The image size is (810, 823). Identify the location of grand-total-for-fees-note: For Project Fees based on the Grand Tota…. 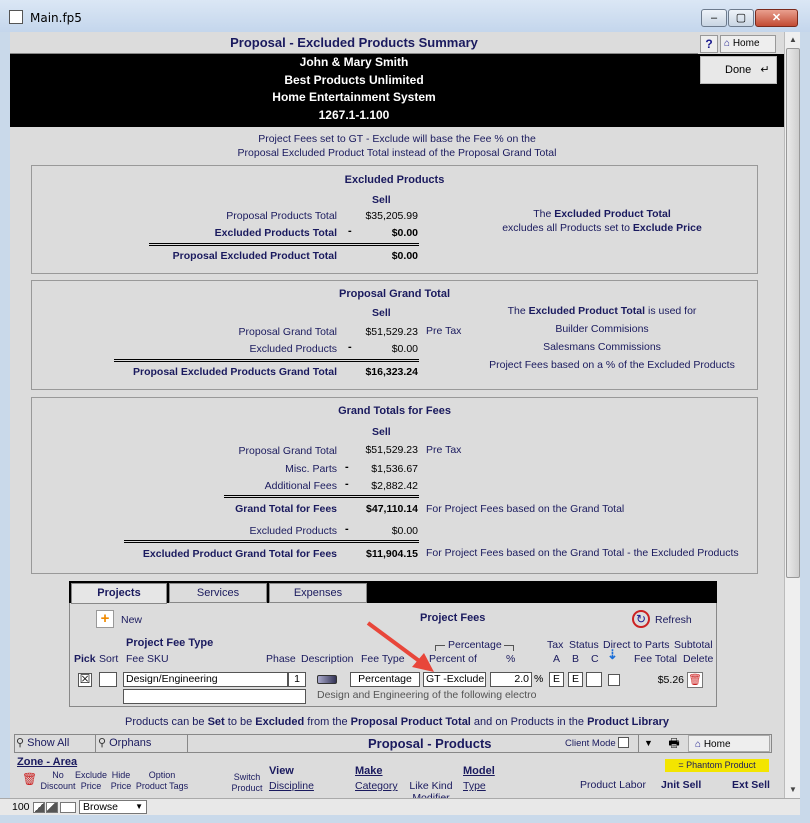
(525, 509).